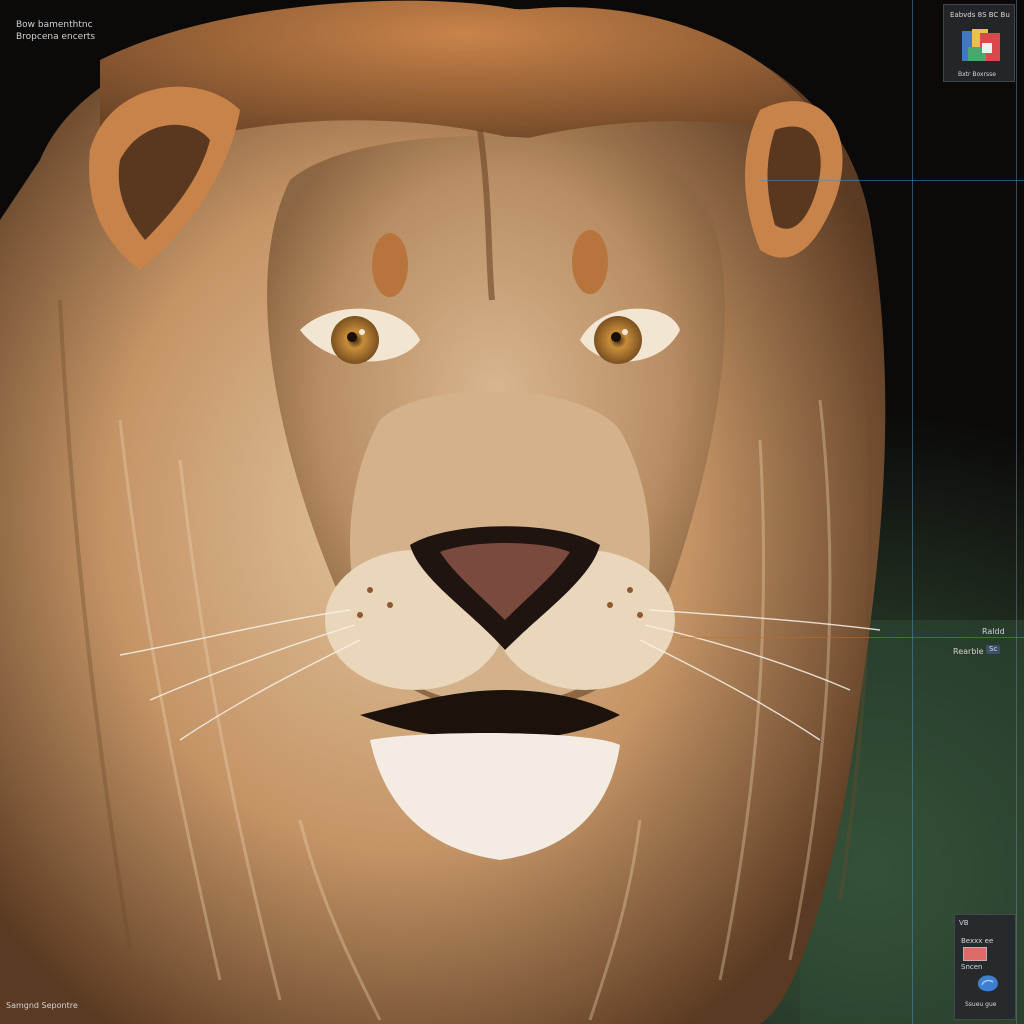  What do you see at coordinates (993, 649) in the screenshot?
I see `mid-right-chip: Sc` at bounding box center [993, 649].